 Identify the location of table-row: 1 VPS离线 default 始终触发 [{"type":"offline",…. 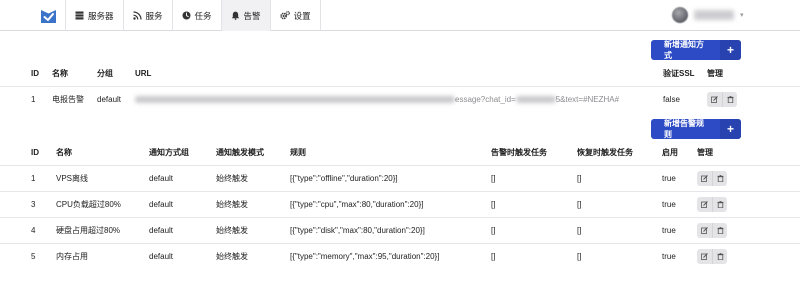
(400, 178).